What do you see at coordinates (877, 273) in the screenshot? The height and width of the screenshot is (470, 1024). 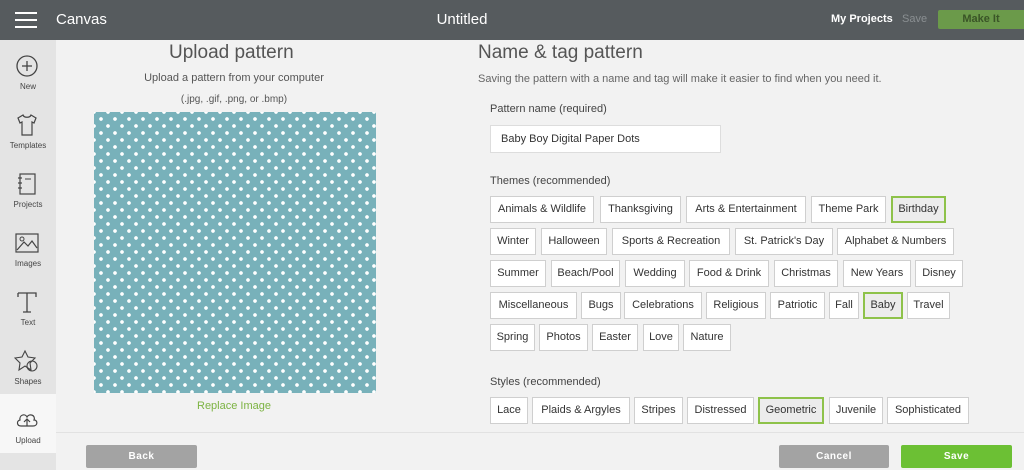 I see `theme-tag: New Years` at bounding box center [877, 273].